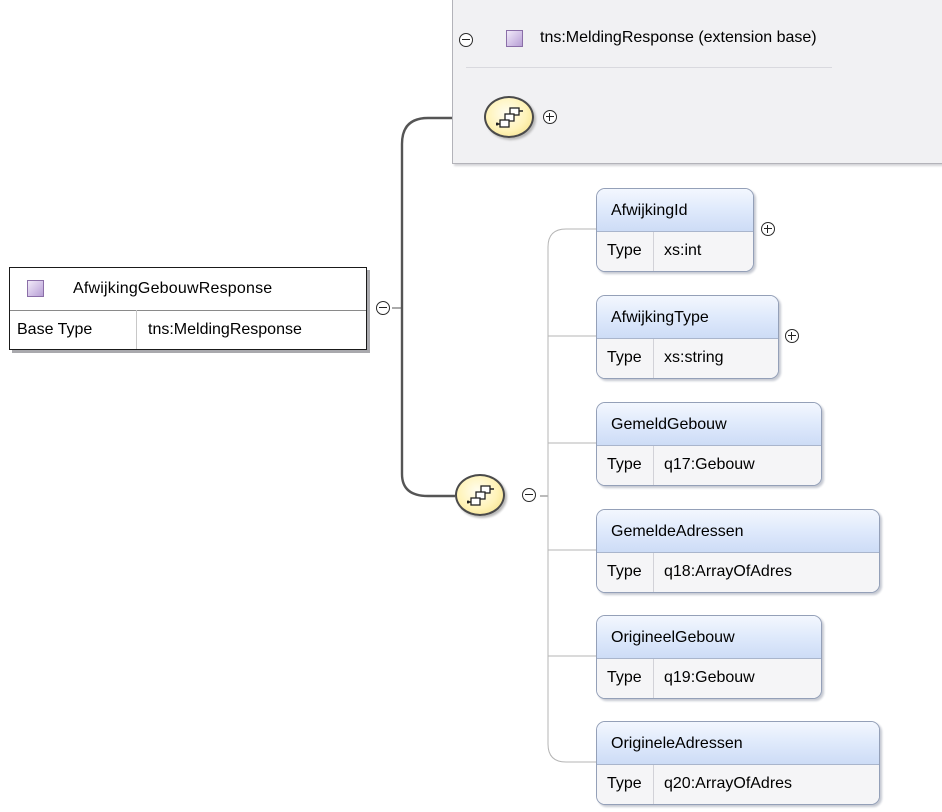 The width and height of the screenshot is (942, 812). What do you see at coordinates (697, 82) in the screenshot?
I see `extension-base-panel` at bounding box center [697, 82].